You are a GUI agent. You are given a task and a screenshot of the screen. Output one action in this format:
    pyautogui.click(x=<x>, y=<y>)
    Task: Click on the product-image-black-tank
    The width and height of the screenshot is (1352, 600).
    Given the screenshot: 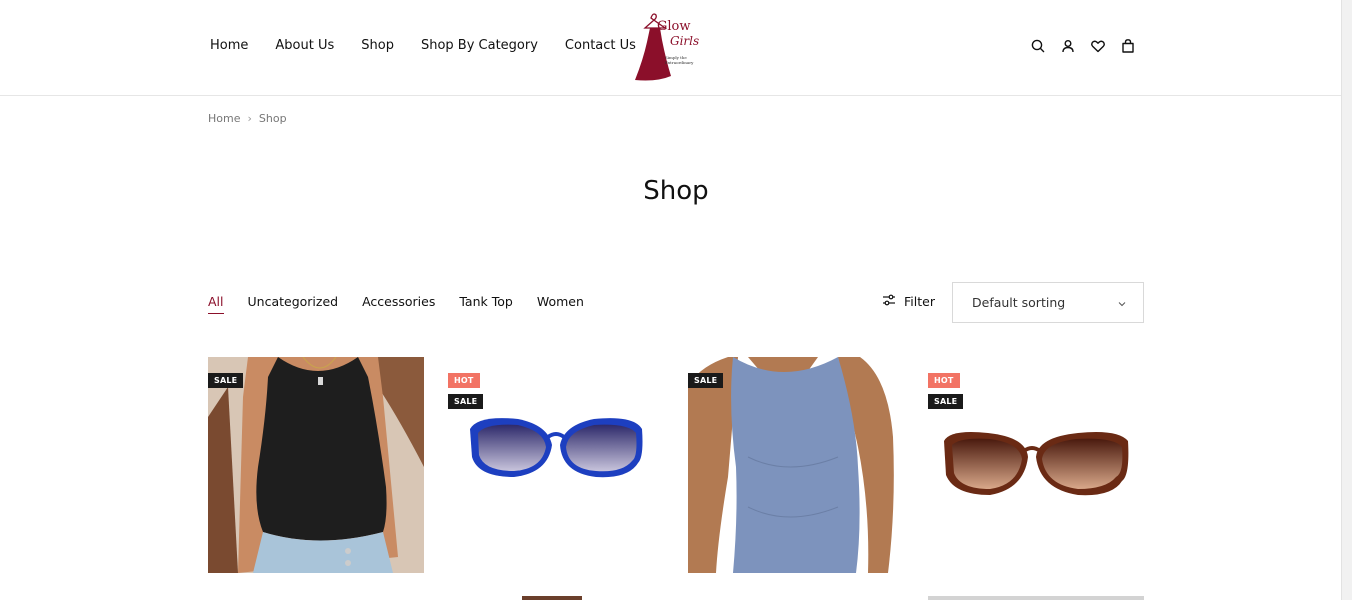 What is the action you would take?
    pyautogui.click(x=316, y=465)
    